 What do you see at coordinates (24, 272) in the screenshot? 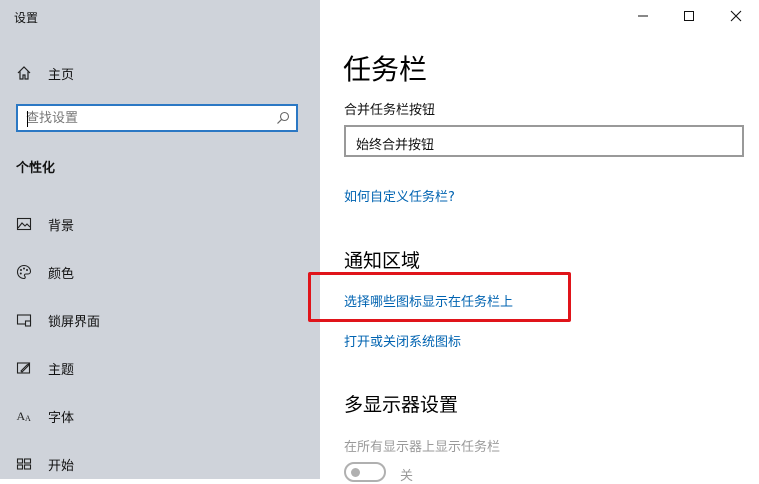
I see `palette-icon` at bounding box center [24, 272].